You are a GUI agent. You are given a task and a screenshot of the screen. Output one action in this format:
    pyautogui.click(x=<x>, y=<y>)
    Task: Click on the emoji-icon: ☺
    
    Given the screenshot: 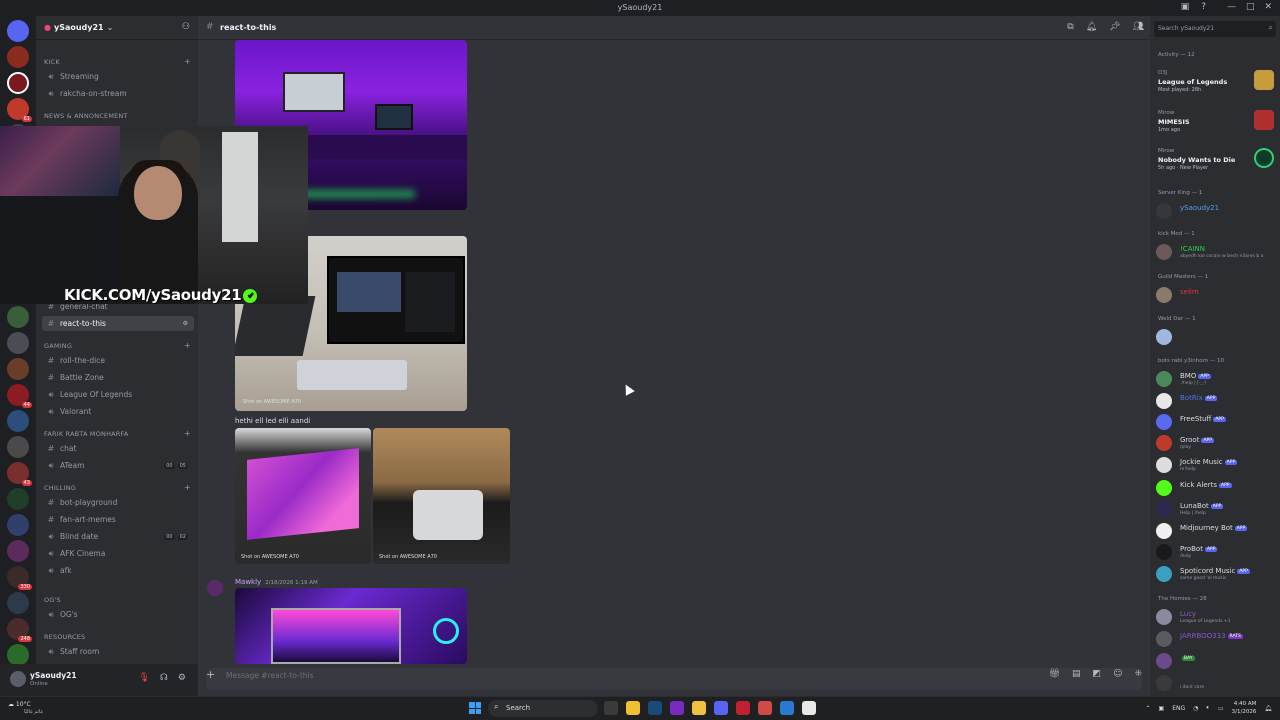 What is the action you would take?
    pyautogui.click(x=1117, y=674)
    